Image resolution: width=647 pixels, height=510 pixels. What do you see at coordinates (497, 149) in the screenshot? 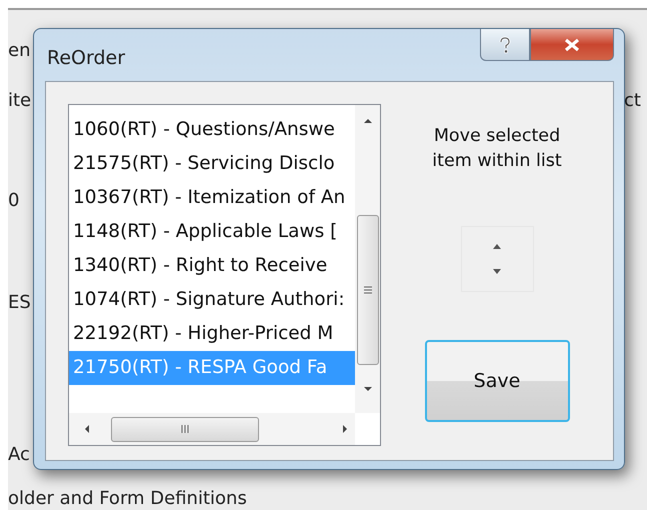
I see `instruction-text: Move selected item within list` at bounding box center [497, 149].